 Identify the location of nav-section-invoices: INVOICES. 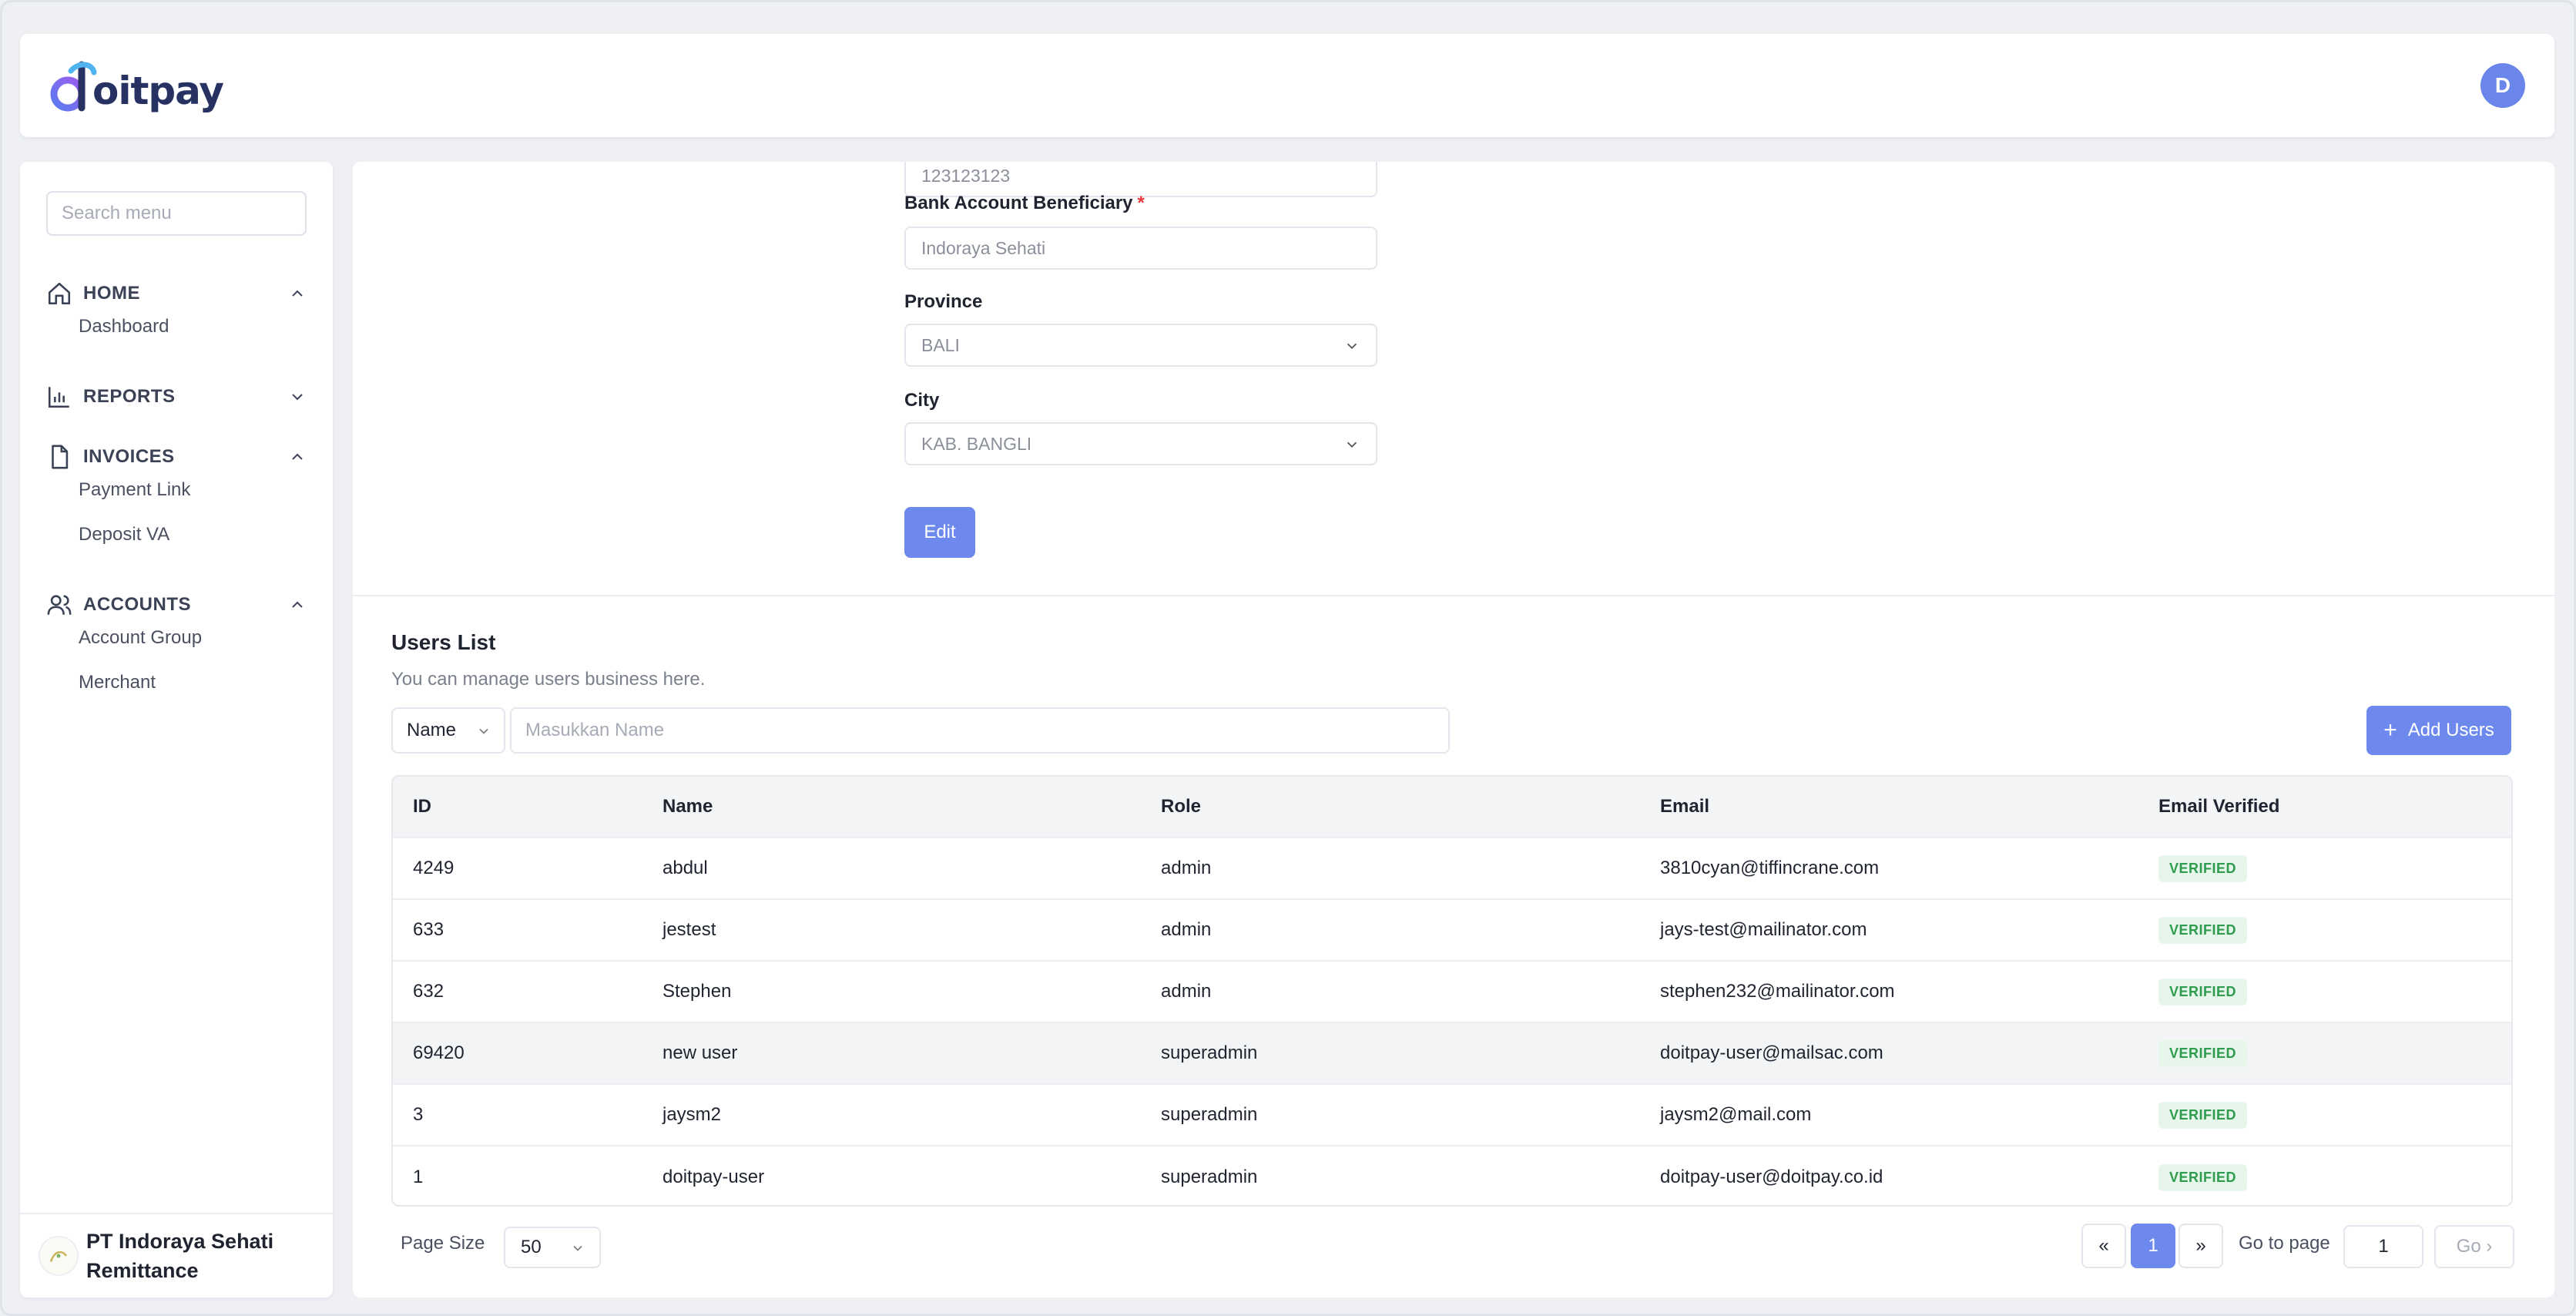
(176, 457).